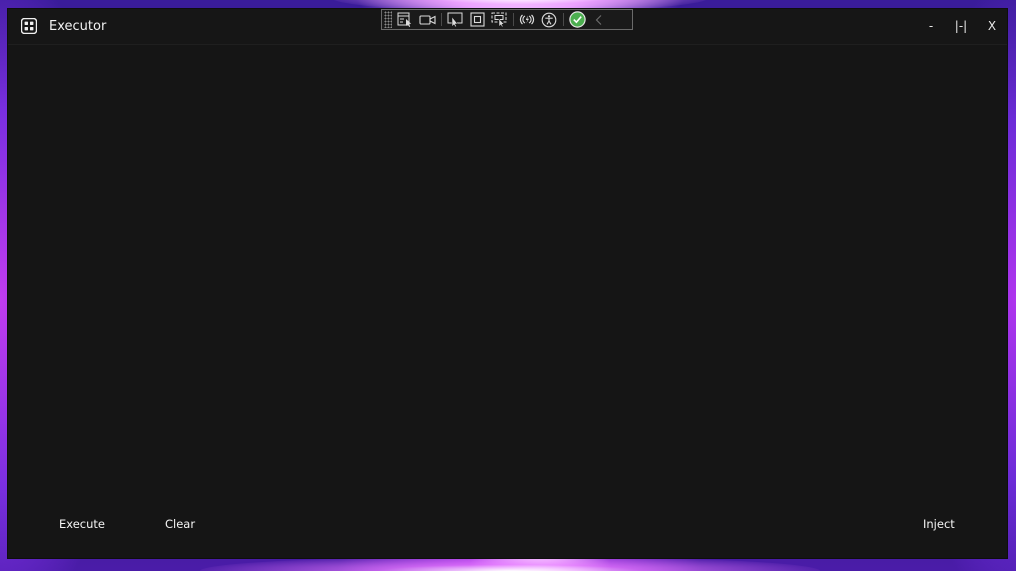 Image resolution: width=1016 pixels, height=571 pixels. What do you see at coordinates (427, 19) in the screenshot?
I see `record-video-icon` at bounding box center [427, 19].